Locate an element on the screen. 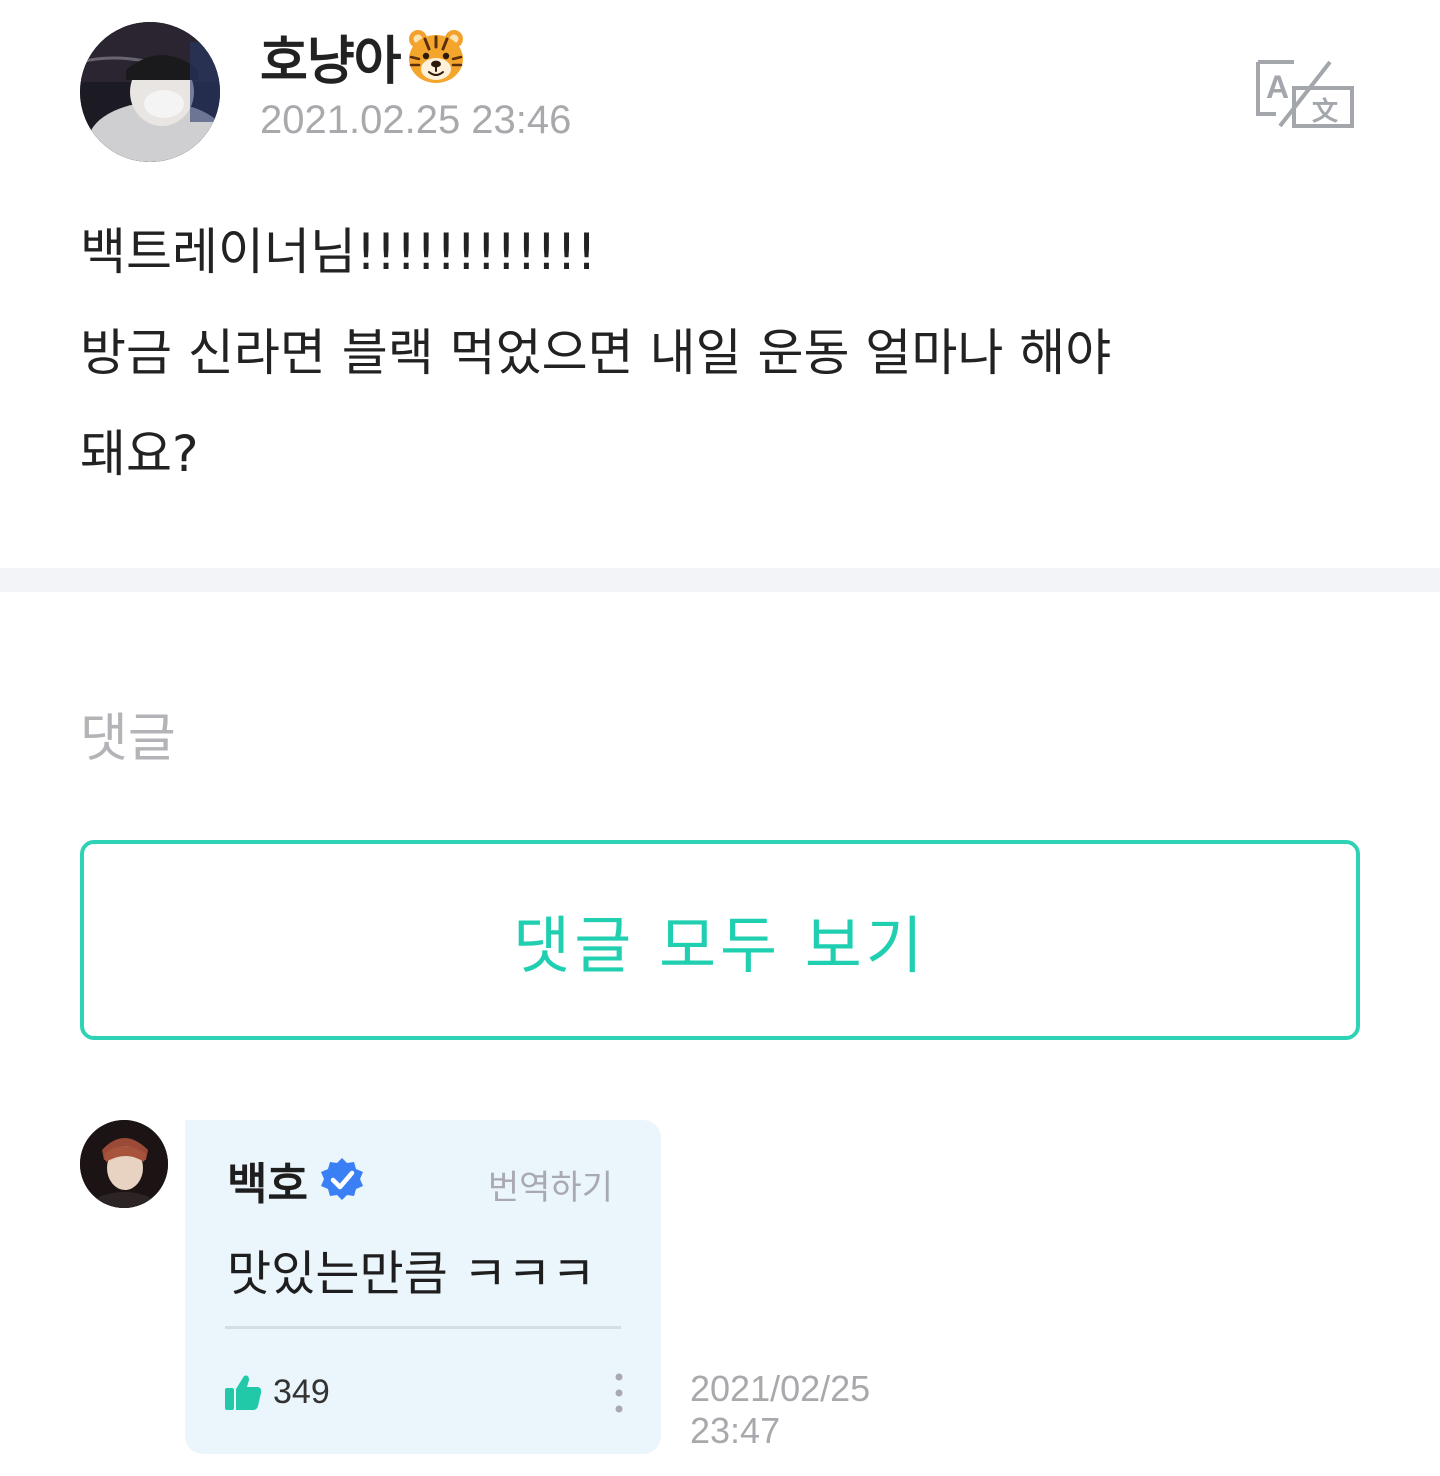  tiger-face-emoji is located at coordinates (435, 56).